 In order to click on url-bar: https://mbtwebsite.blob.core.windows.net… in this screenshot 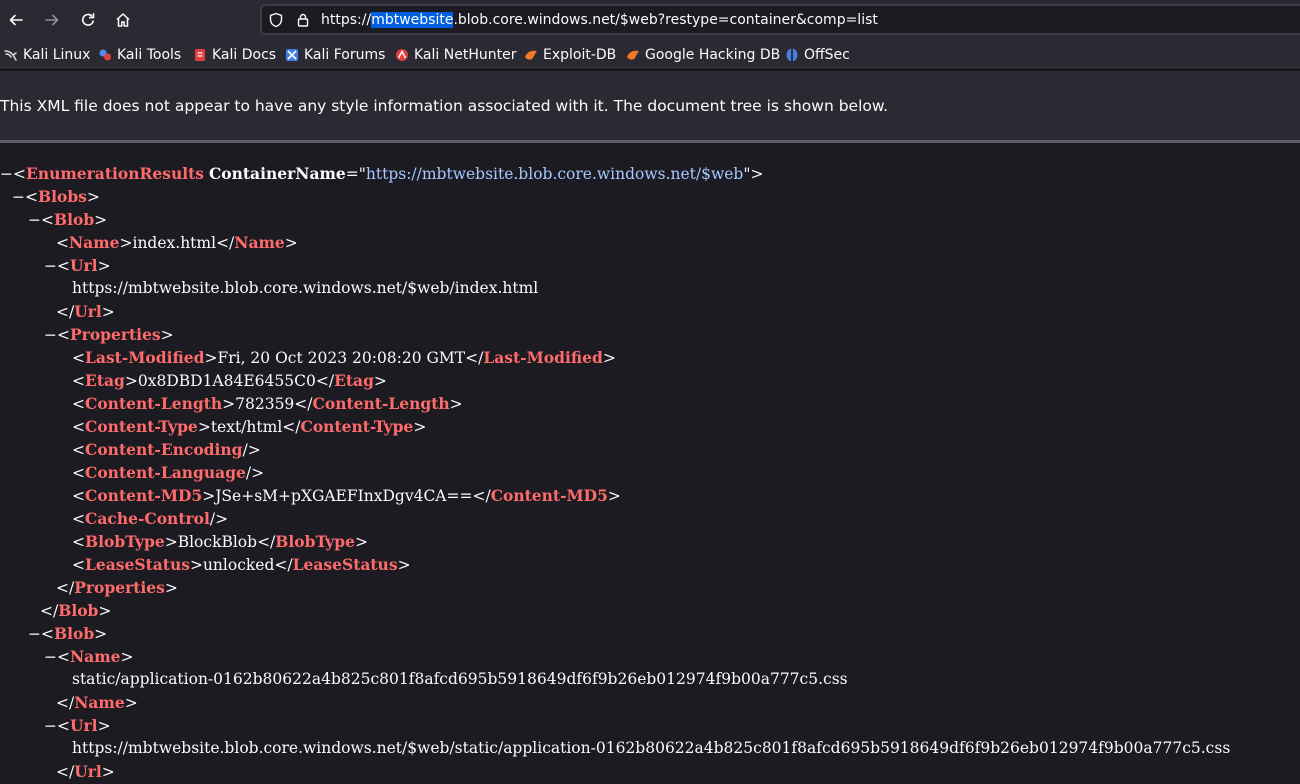, I will do `click(780, 19)`.